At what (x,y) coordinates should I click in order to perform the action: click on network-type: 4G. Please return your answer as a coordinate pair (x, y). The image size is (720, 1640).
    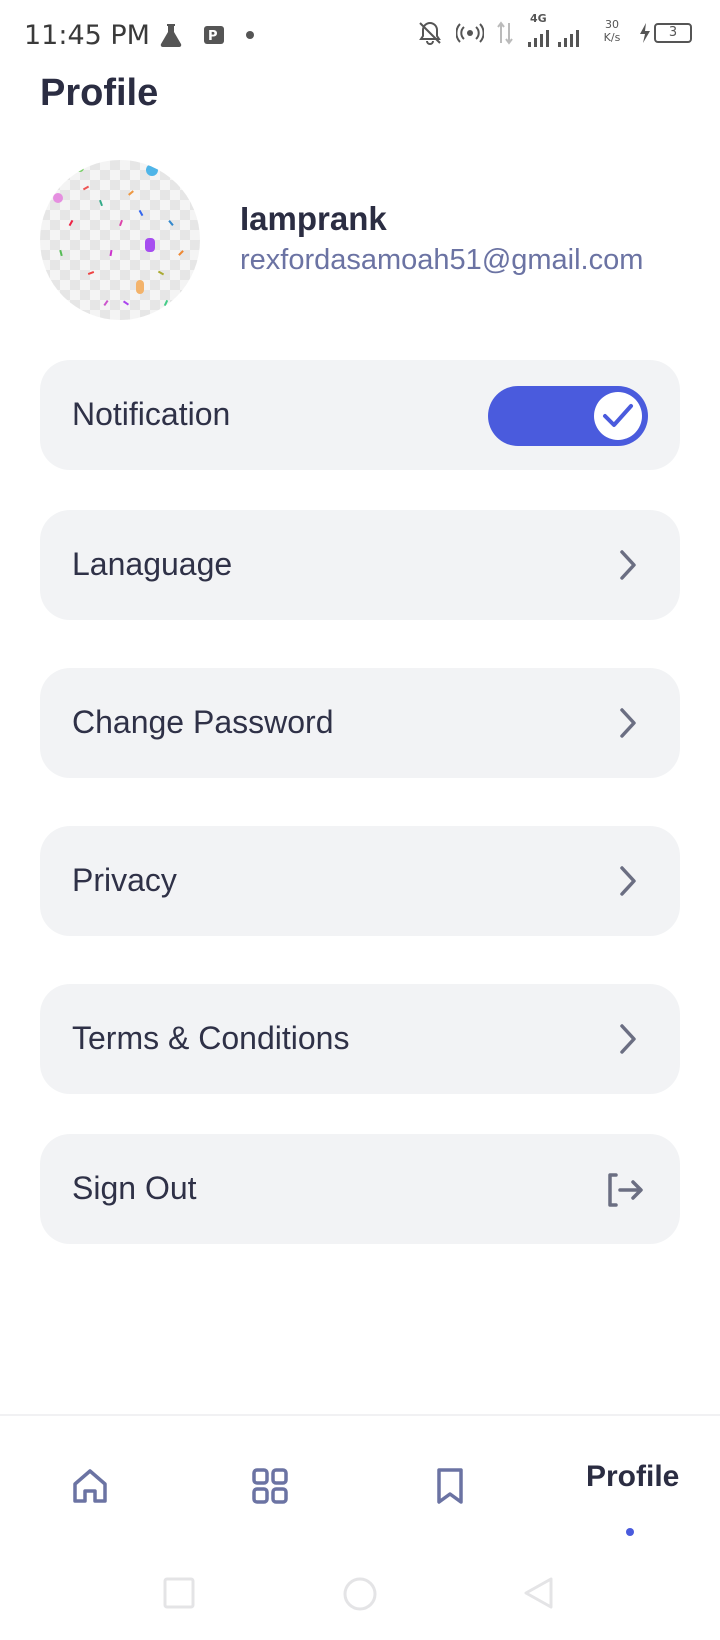
    Looking at the image, I should click on (538, 18).